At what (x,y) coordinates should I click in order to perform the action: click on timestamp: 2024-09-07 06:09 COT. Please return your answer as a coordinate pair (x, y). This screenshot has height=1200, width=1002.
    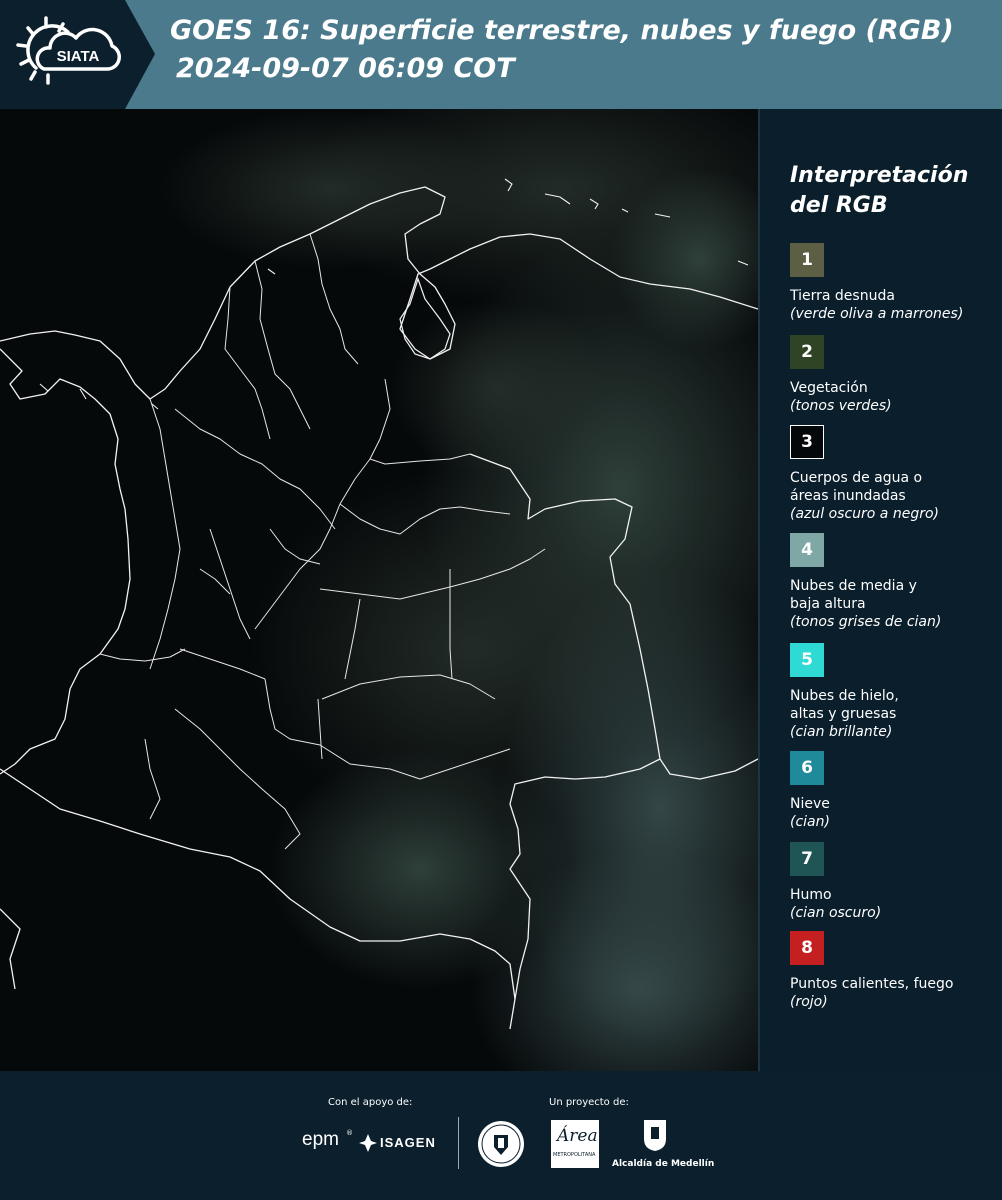
    Looking at the image, I should click on (345, 68).